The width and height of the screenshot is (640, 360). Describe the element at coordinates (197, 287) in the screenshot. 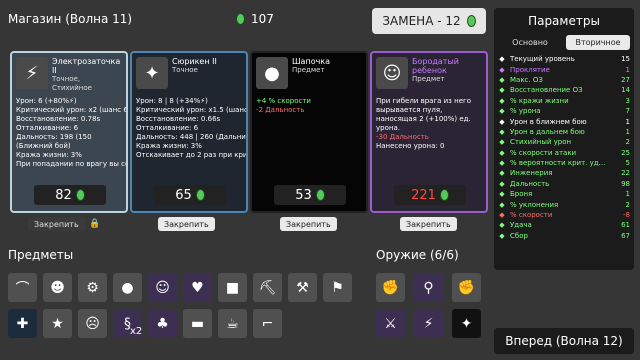

I see `pig-icon: ♥` at that location.